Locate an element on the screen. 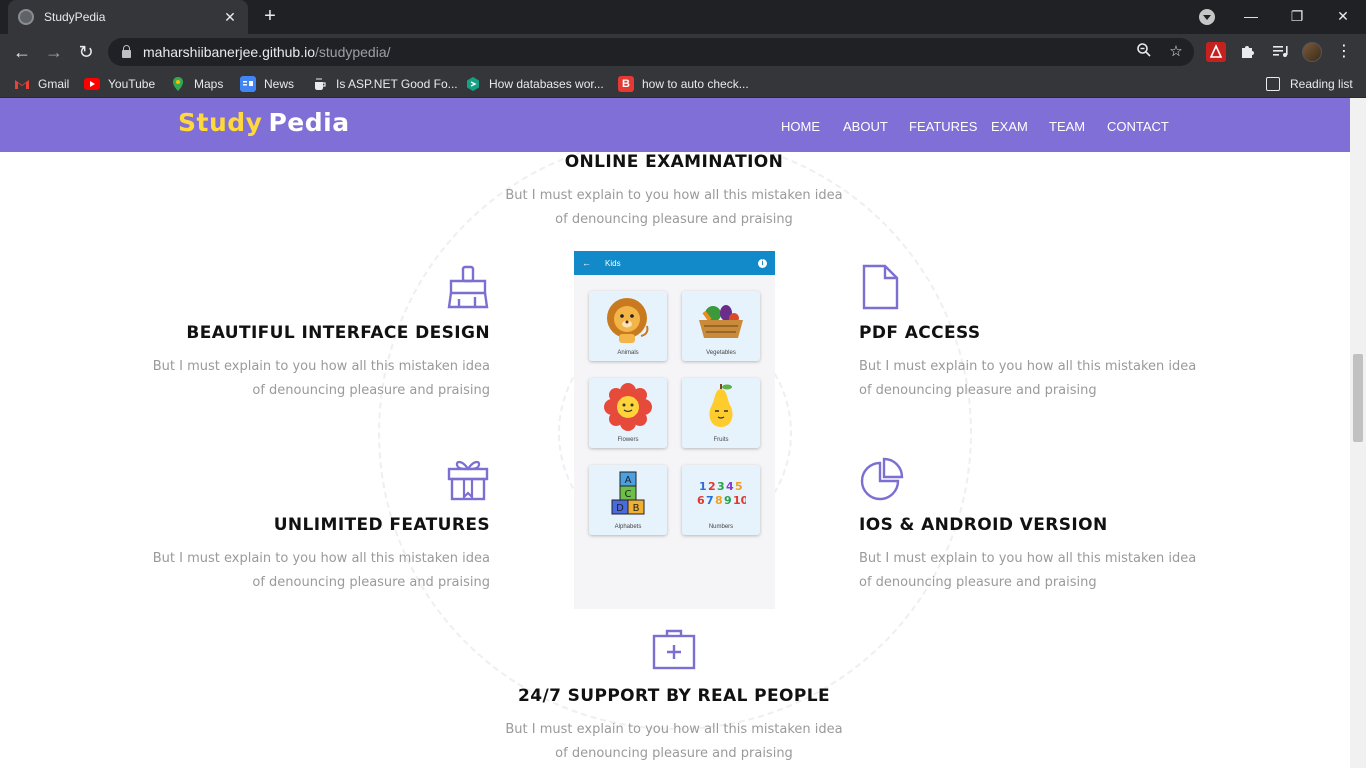 This screenshot has width=1366, height=768. reload-button: ↻ is located at coordinates (86, 52).